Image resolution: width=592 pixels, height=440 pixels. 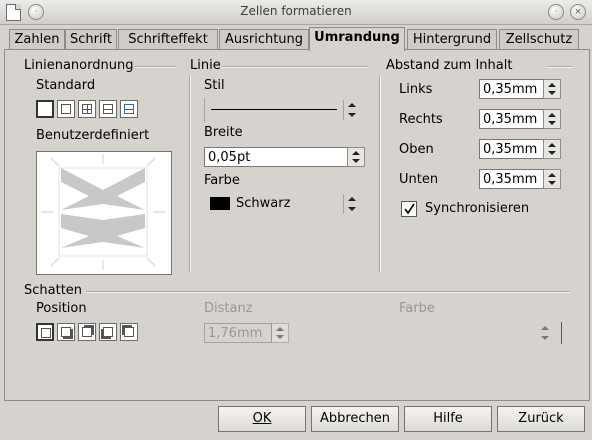 What do you see at coordinates (168, 39) in the screenshot?
I see `tab-schrifteffekt: Schrifteffekt` at bounding box center [168, 39].